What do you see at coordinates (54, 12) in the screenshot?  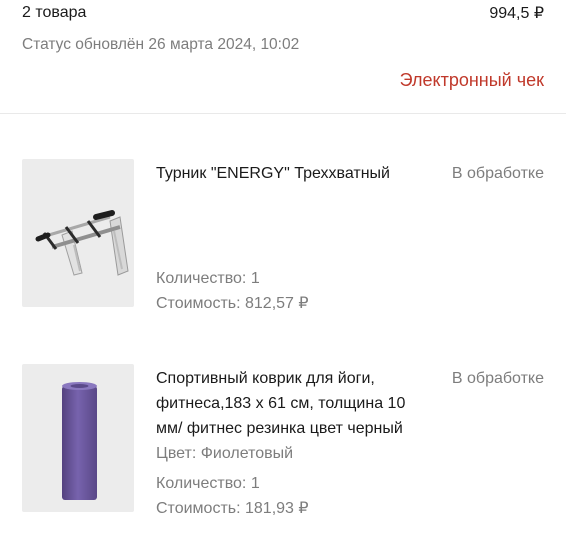 I see `items-count: 2 товара` at bounding box center [54, 12].